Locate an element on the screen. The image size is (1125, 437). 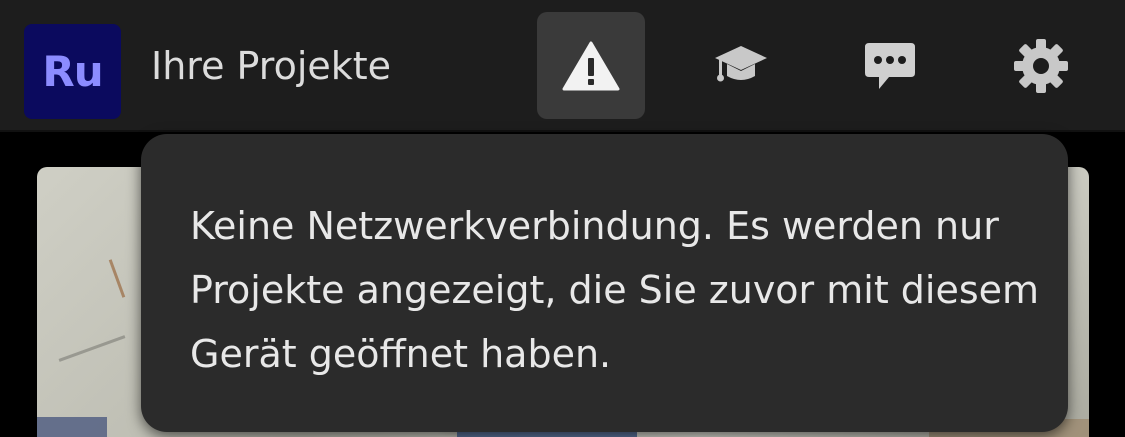
warning-icon is located at coordinates (591, 65).